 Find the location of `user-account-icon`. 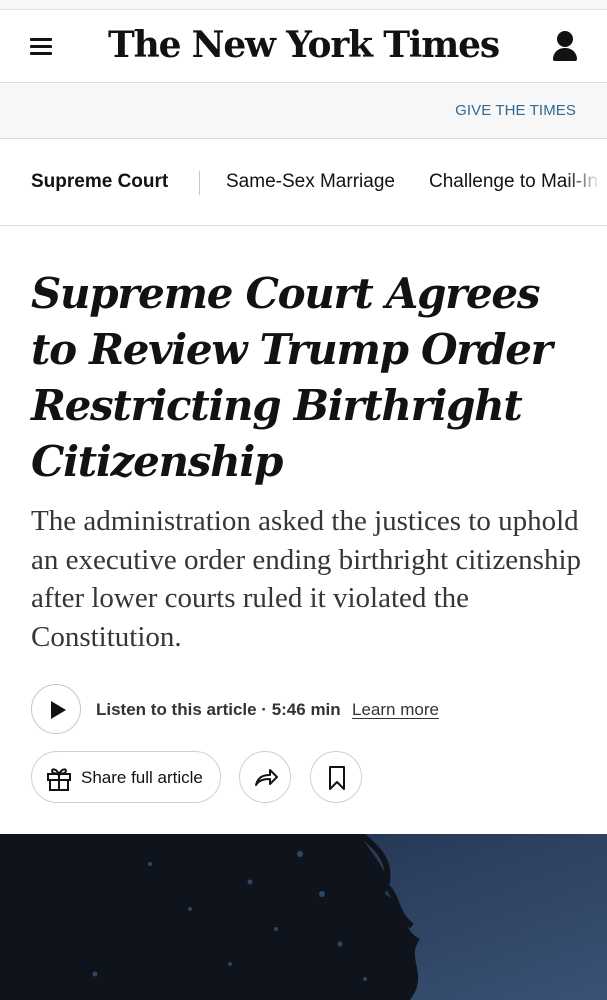

user-account-icon is located at coordinates (565, 46).